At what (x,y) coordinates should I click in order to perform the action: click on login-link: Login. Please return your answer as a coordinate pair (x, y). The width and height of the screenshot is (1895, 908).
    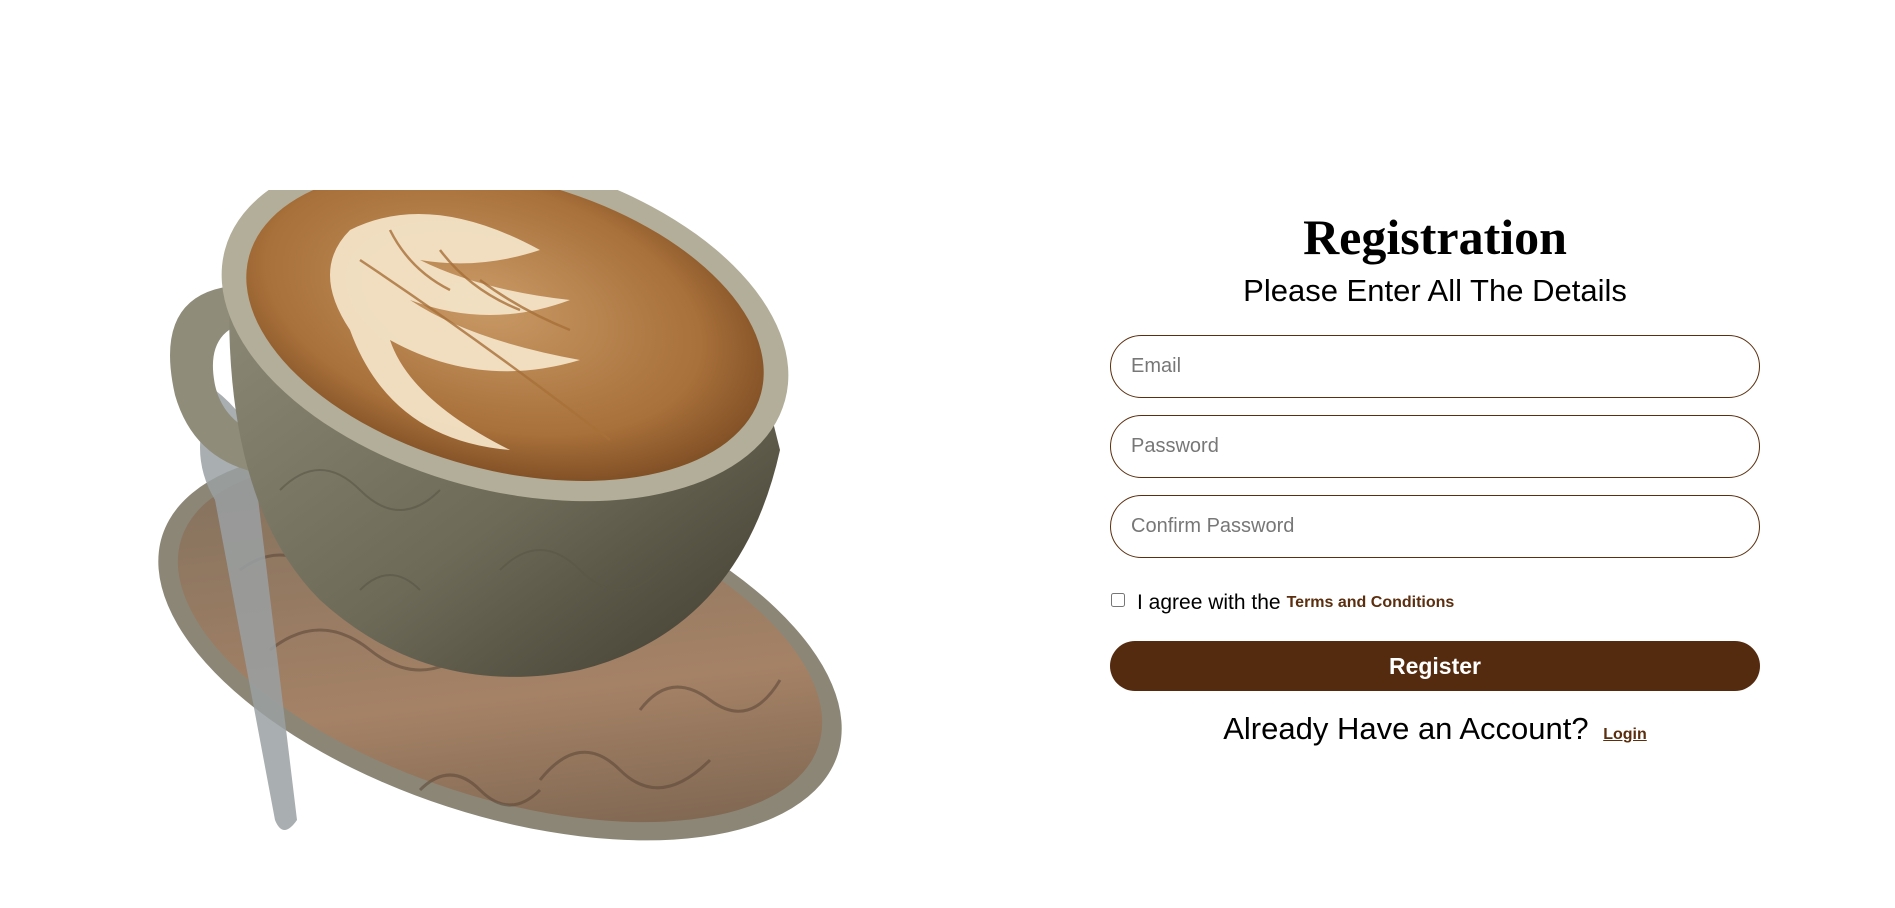
    Looking at the image, I should click on (1625, 734).